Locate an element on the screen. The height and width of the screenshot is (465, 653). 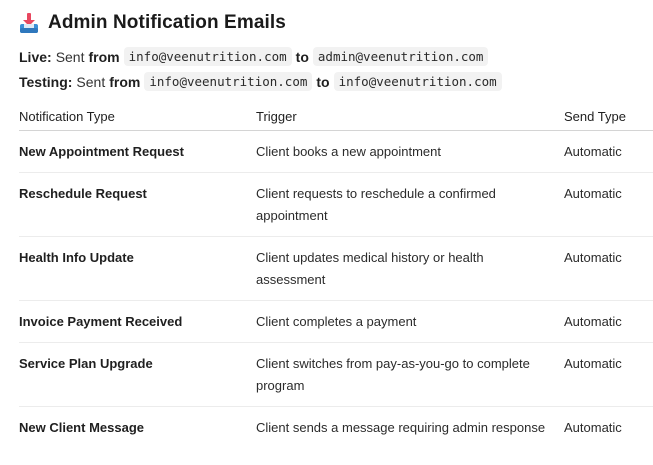
live-from-address: info@veenutrition.com is located at coordinates (207, 56).